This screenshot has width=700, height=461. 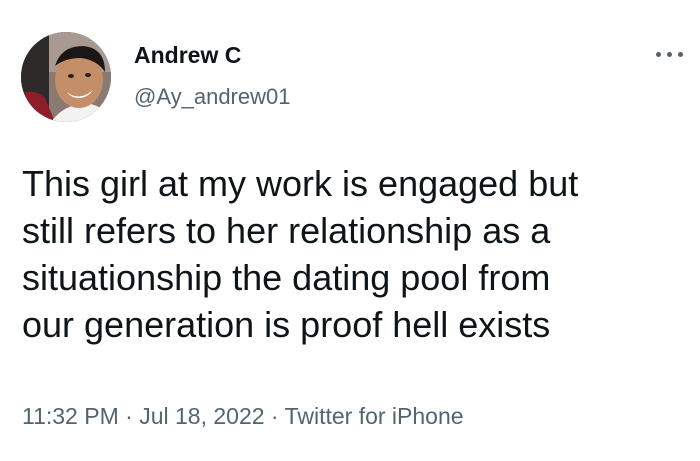 What do you see at coordinates (70, 416) in the screenshot?
I see `tweet-time: 11:32 PM` at bounding box center [70, 416].